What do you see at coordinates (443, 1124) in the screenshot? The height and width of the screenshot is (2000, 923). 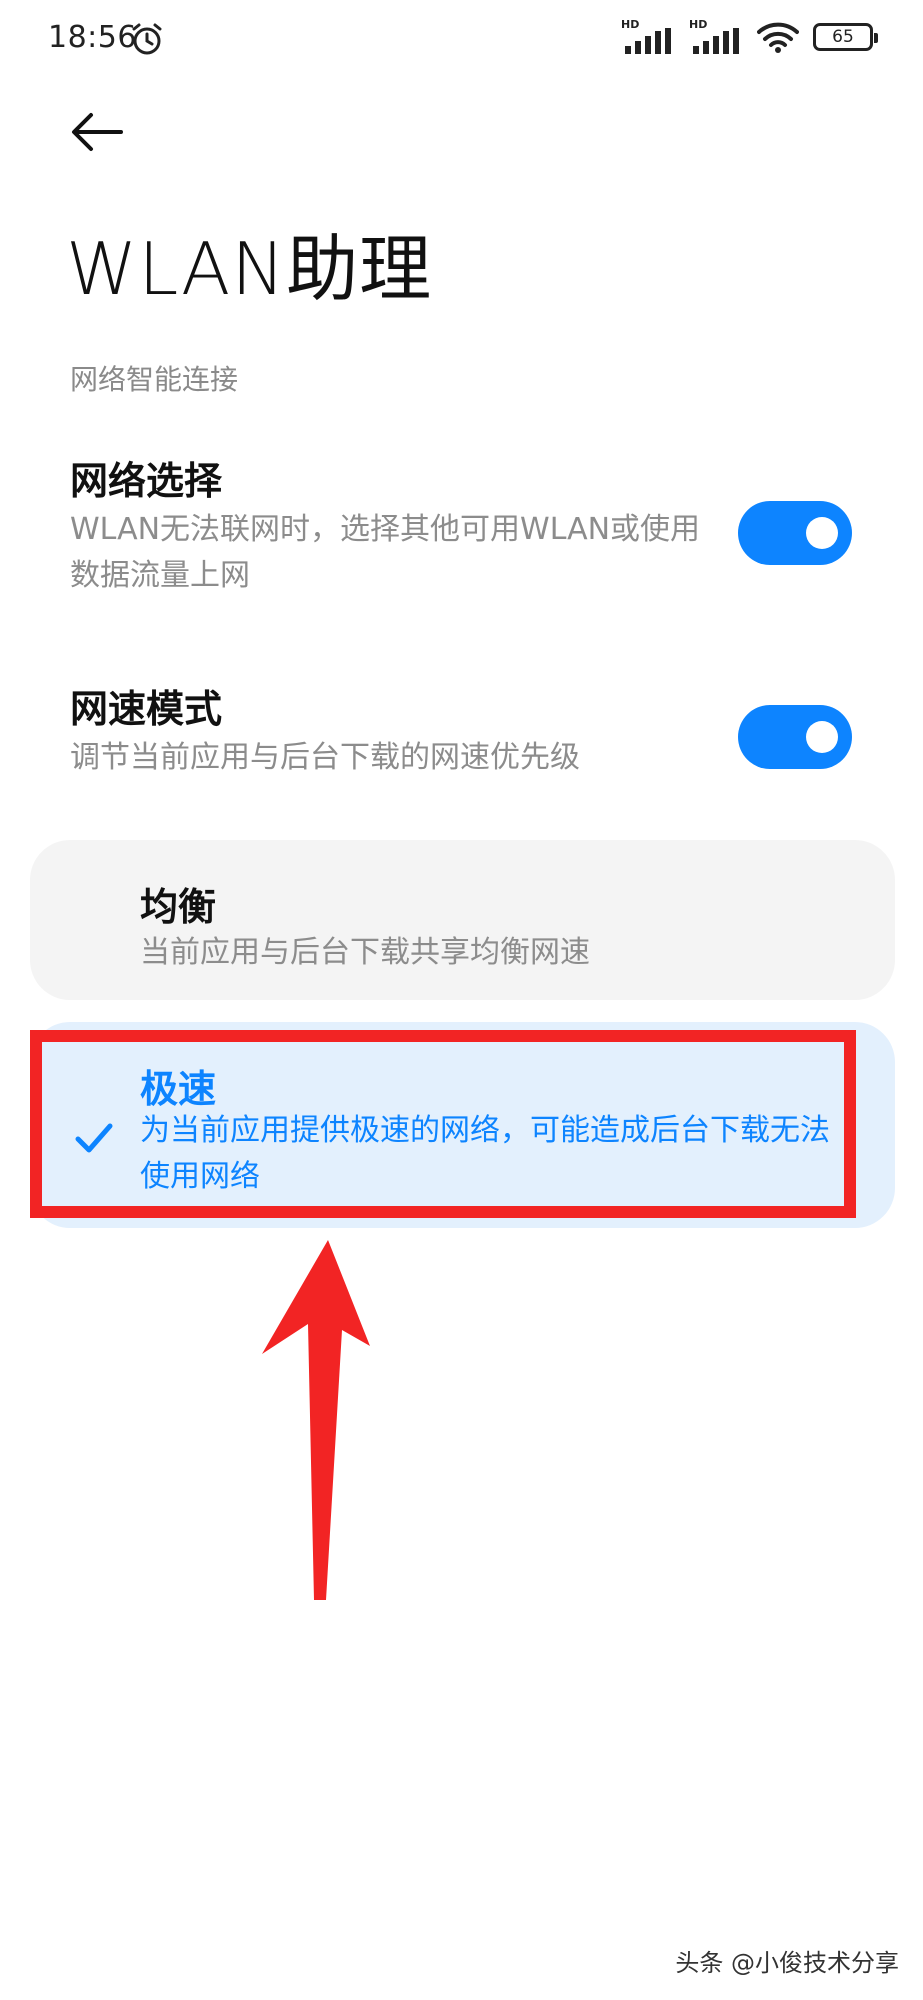 I see `annotation-highlight-box` at bounding box center [443, 1124].